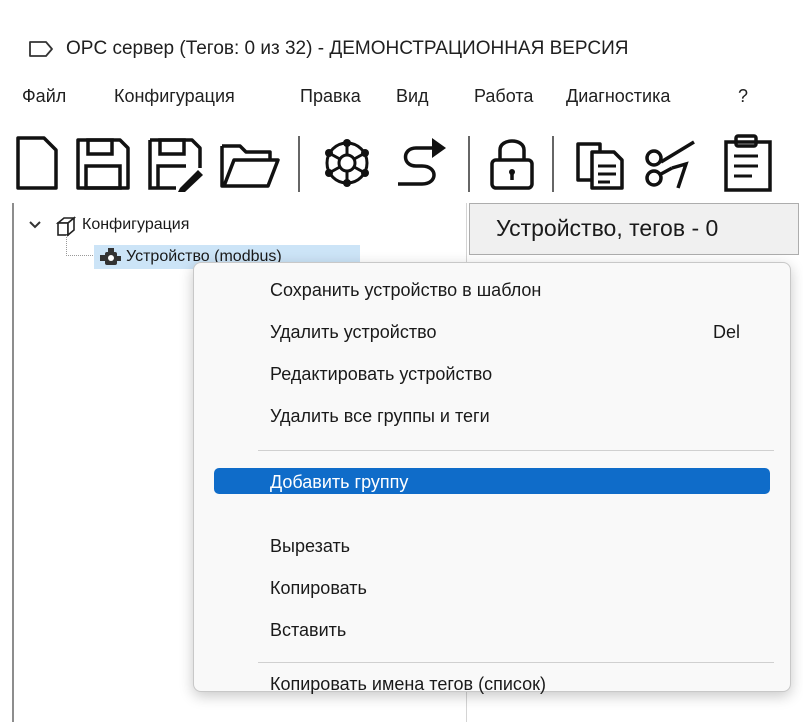  What do you see at coordinates (492, 545) in the screenshot?
I see `menu-item-cut: Вырезать` at bounding box center [492, 545].